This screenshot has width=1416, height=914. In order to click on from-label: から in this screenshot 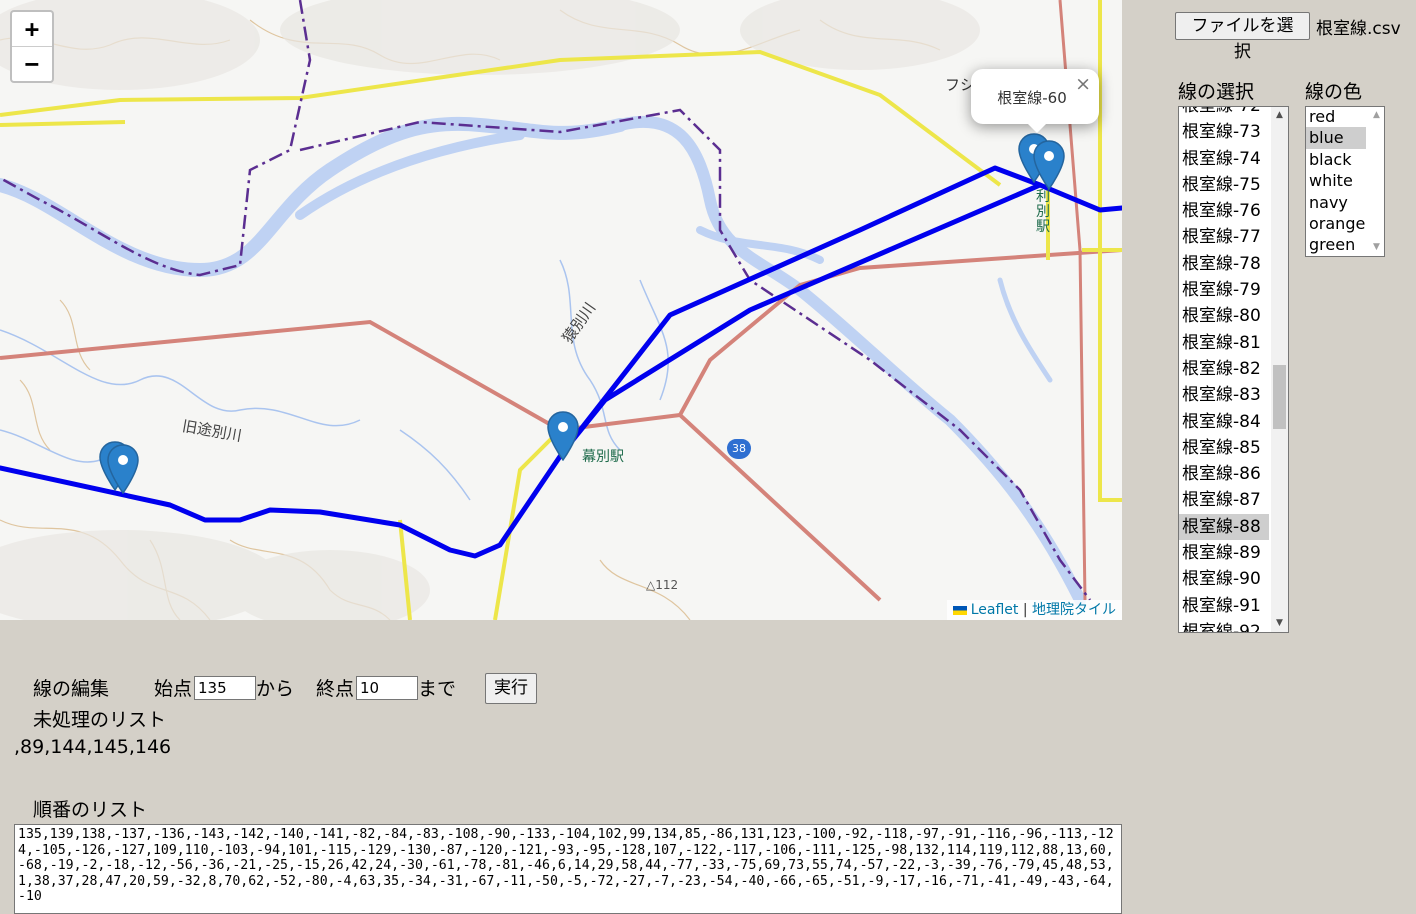, I will do `click(275, 689)`.